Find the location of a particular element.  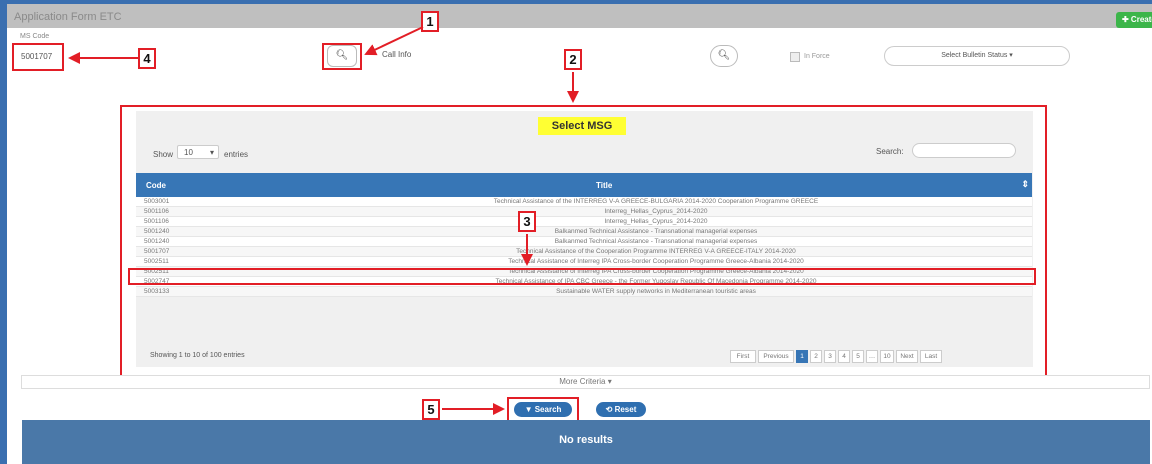

reset-button: ⟲ Reset is located at coordinates (621, 409).